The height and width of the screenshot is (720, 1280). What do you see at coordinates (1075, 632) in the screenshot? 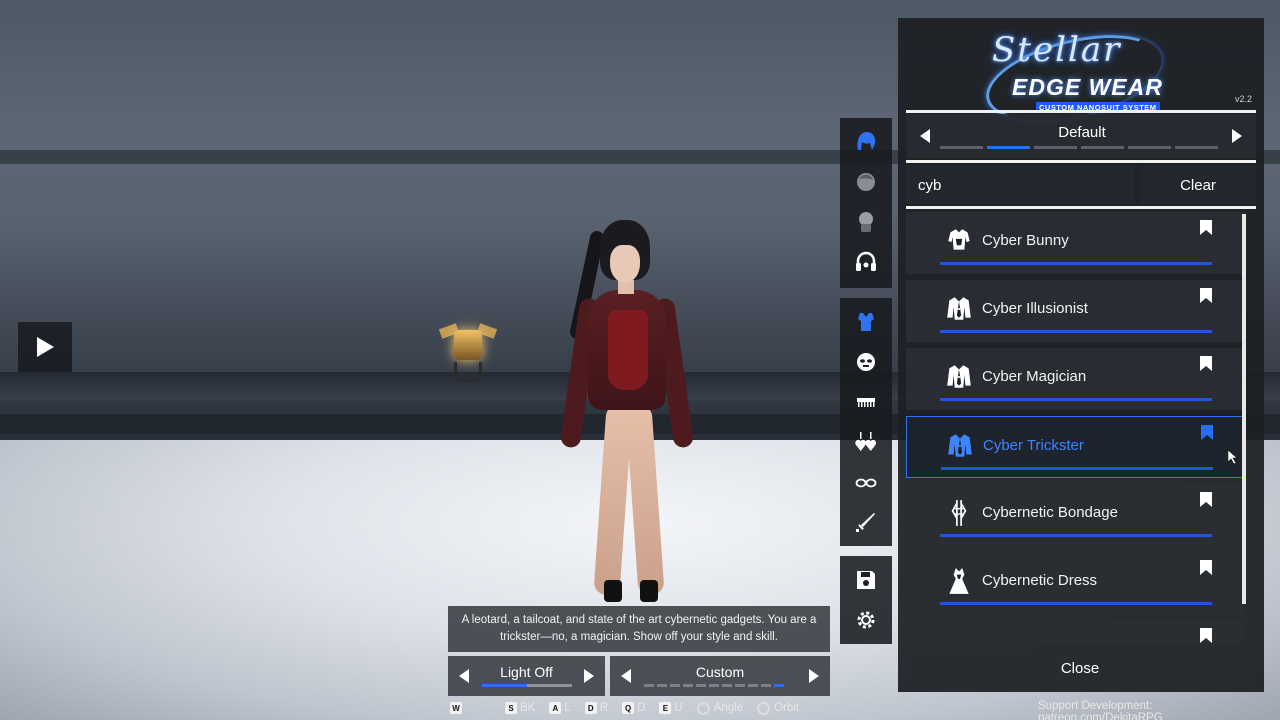
I see `outfit-item` at bounding box center [1075, 632].